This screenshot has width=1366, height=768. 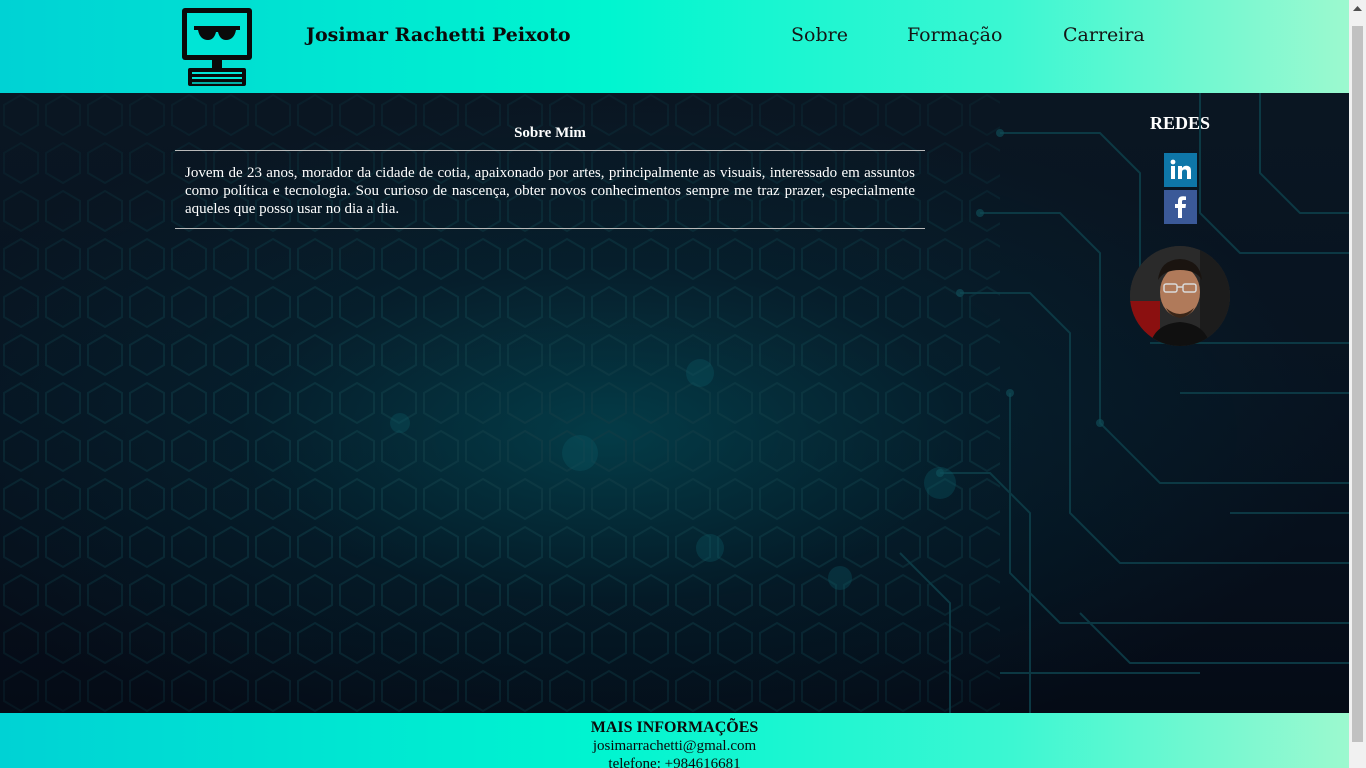 What do you see at coordinates (438, 35) in the screenshot?
I see `site-title: Josimar Rachetti Peixoto` at bounding box center [438, 35].